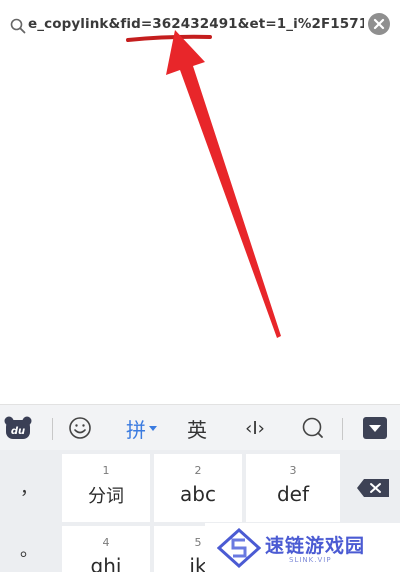 This screenshot has height=572, width=400. What do you see at coordinates (198, 470) in the screenshot?
I see `key-2-number: 2` at bounding box center [198, 470].